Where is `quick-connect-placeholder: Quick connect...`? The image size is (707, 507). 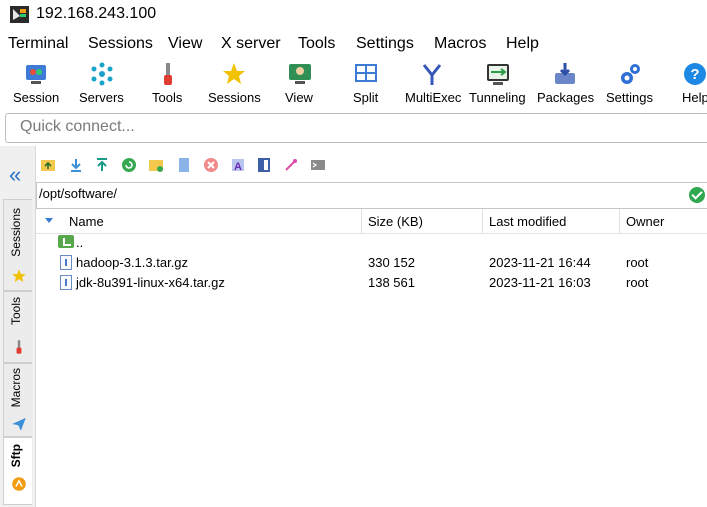 quick-connect-placeholder: Quick connect... is located at coordinates (77, 126).